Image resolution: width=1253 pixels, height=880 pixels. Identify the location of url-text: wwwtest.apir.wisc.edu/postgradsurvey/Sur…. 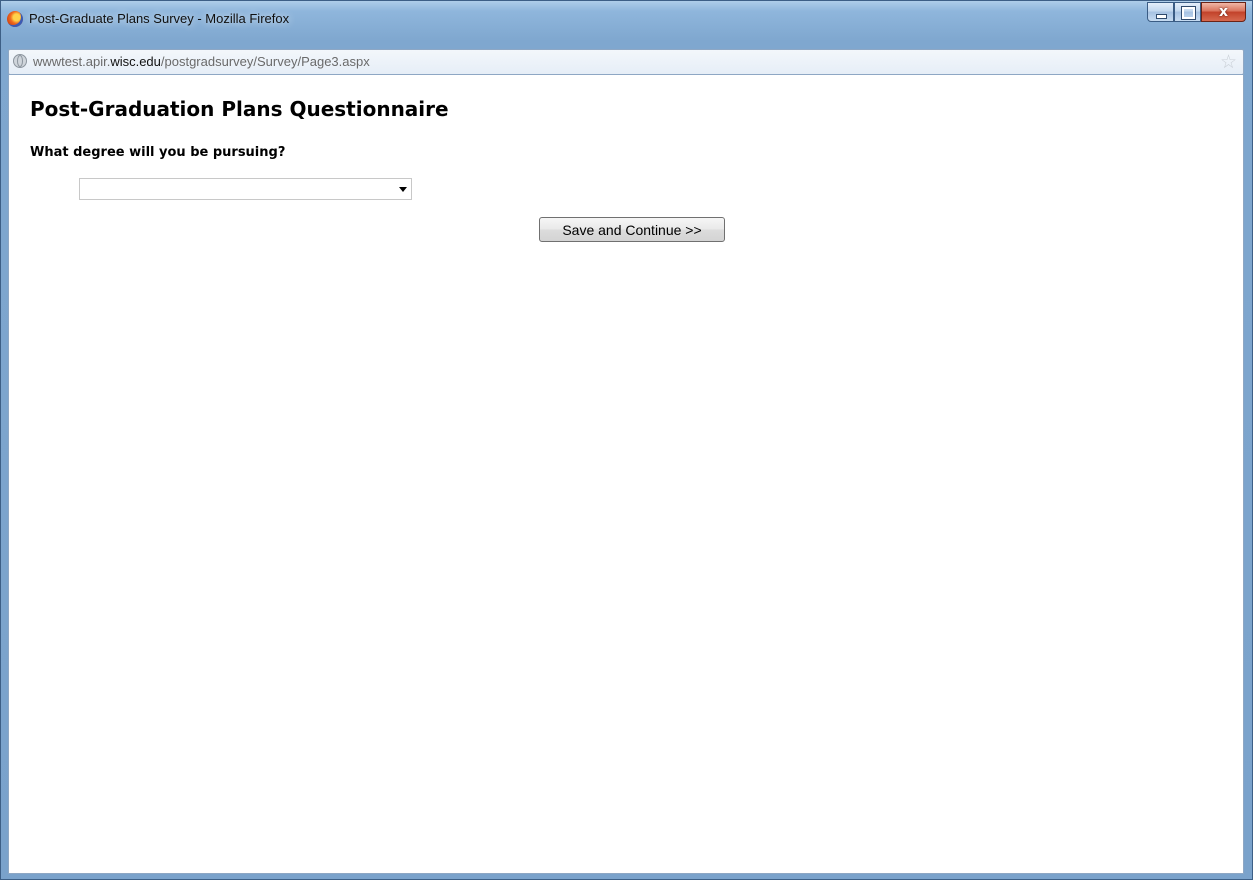
(201, 61).